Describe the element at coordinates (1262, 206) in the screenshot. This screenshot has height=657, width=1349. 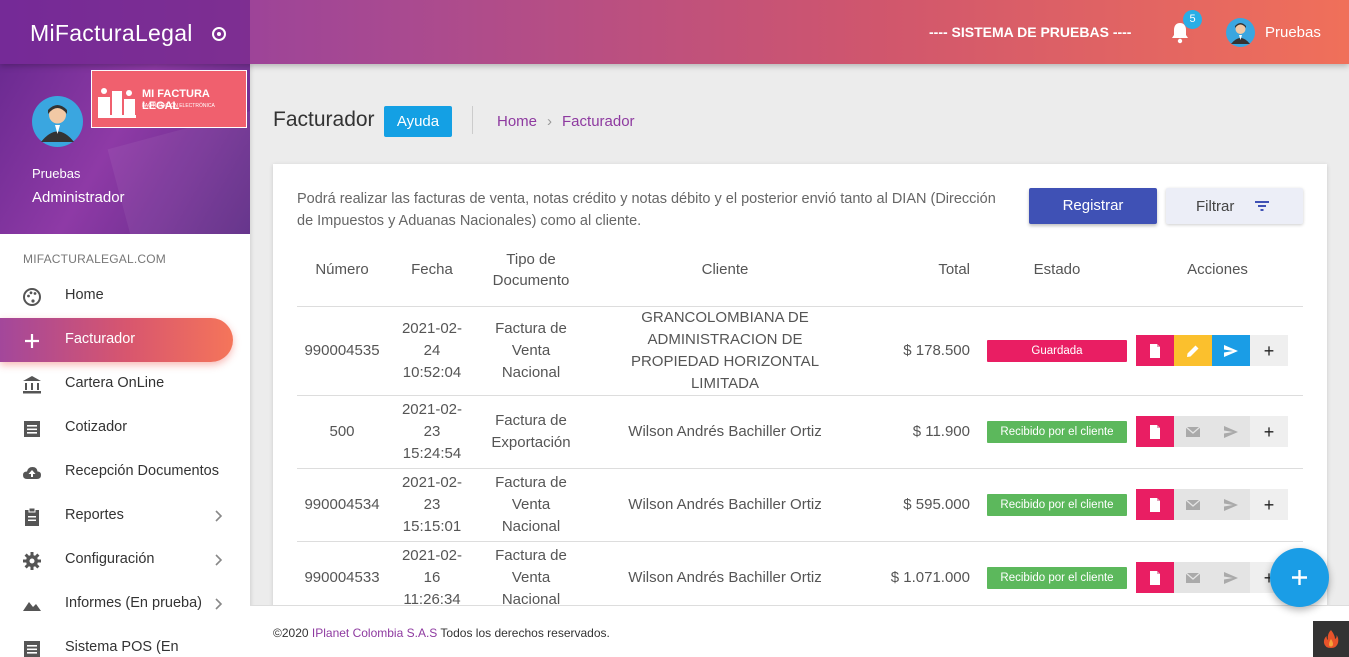
I see `filter-icon` at that location.